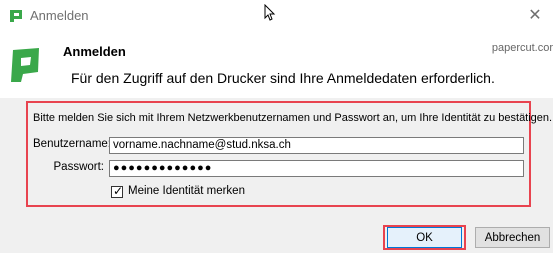  What do you see at coordinates (94, 51) in the screenshot?
I see `dialog-title: Anmelden` at bounding box center [94, 51].